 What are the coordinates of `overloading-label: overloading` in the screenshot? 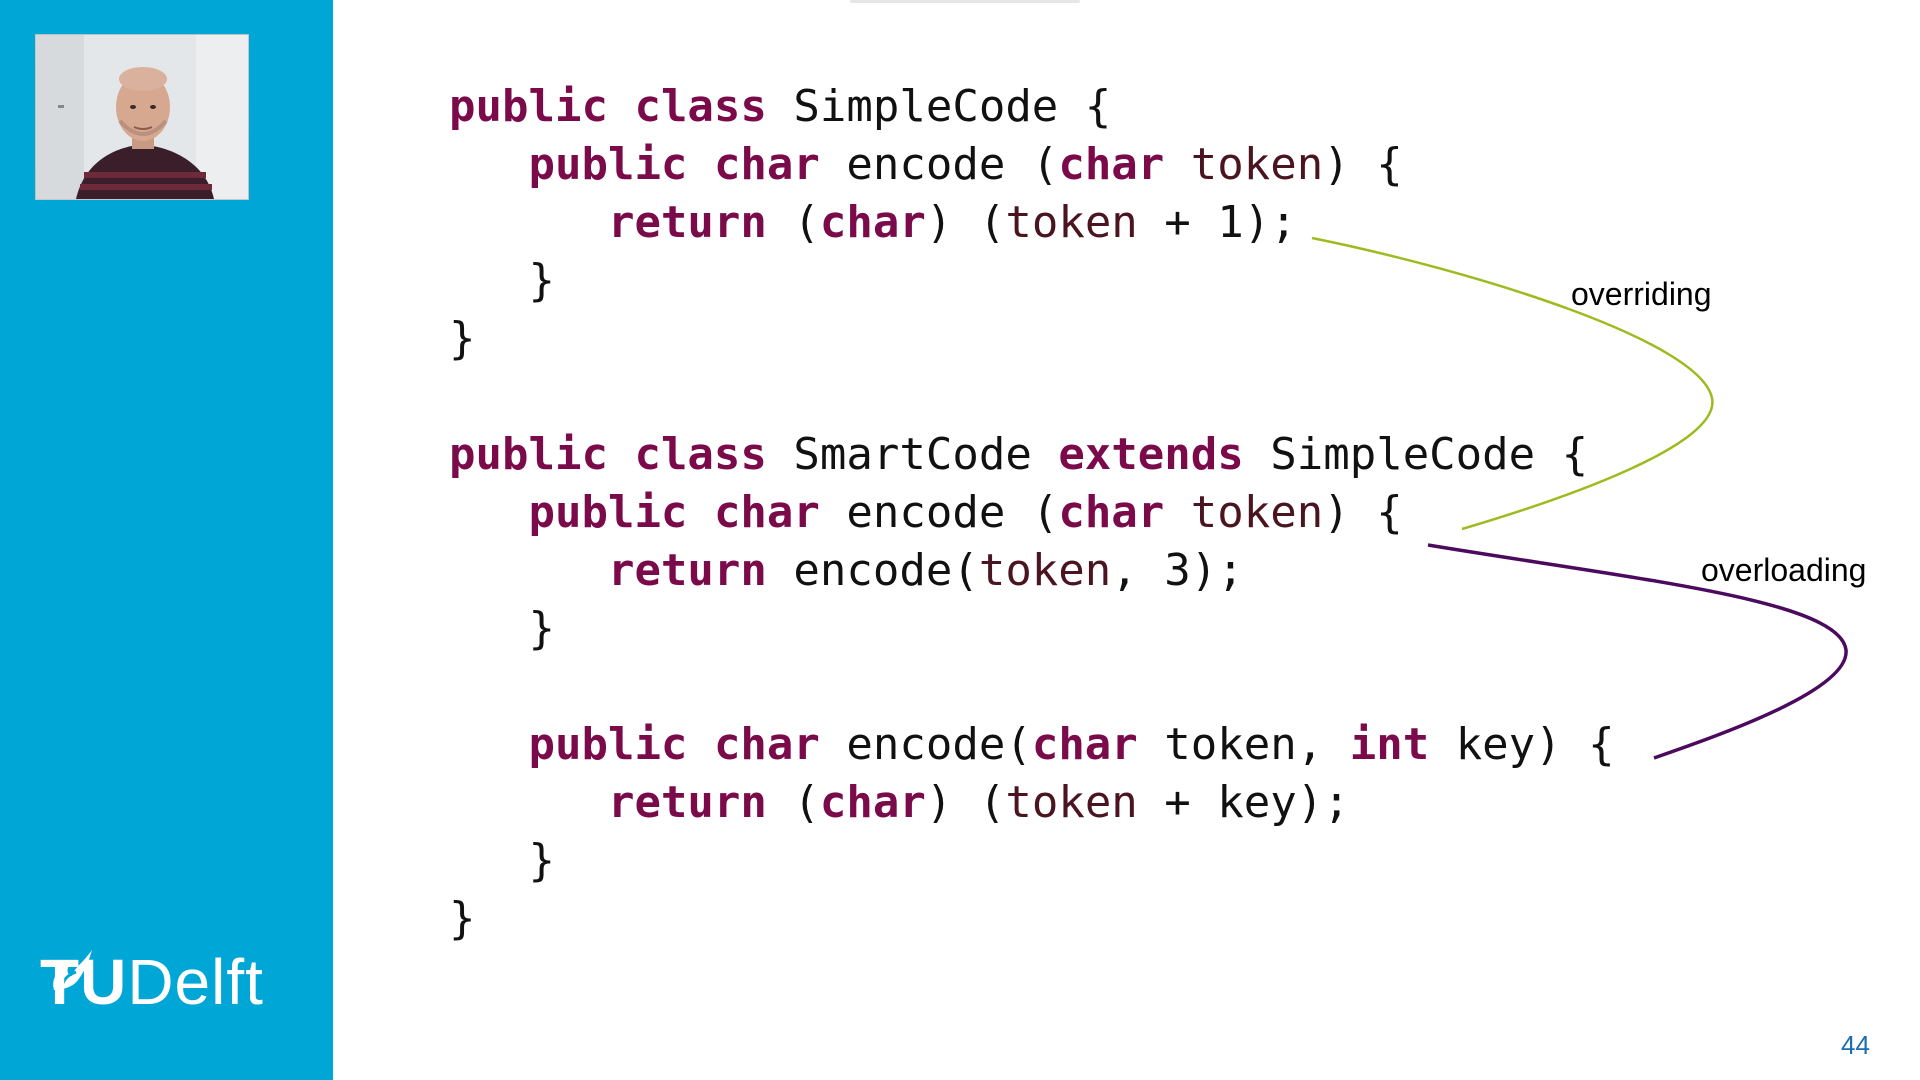 It's located at (1784, 570).